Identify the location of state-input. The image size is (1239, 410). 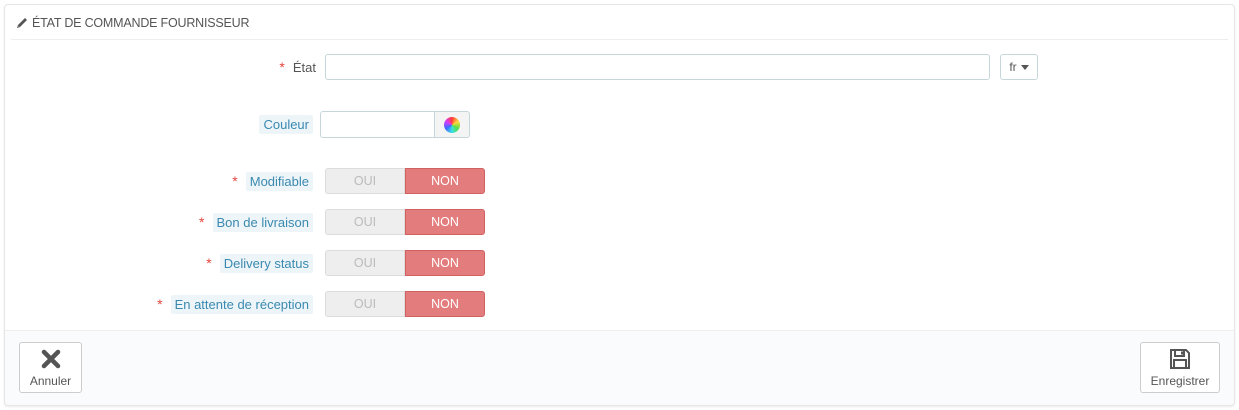
(657, 67).